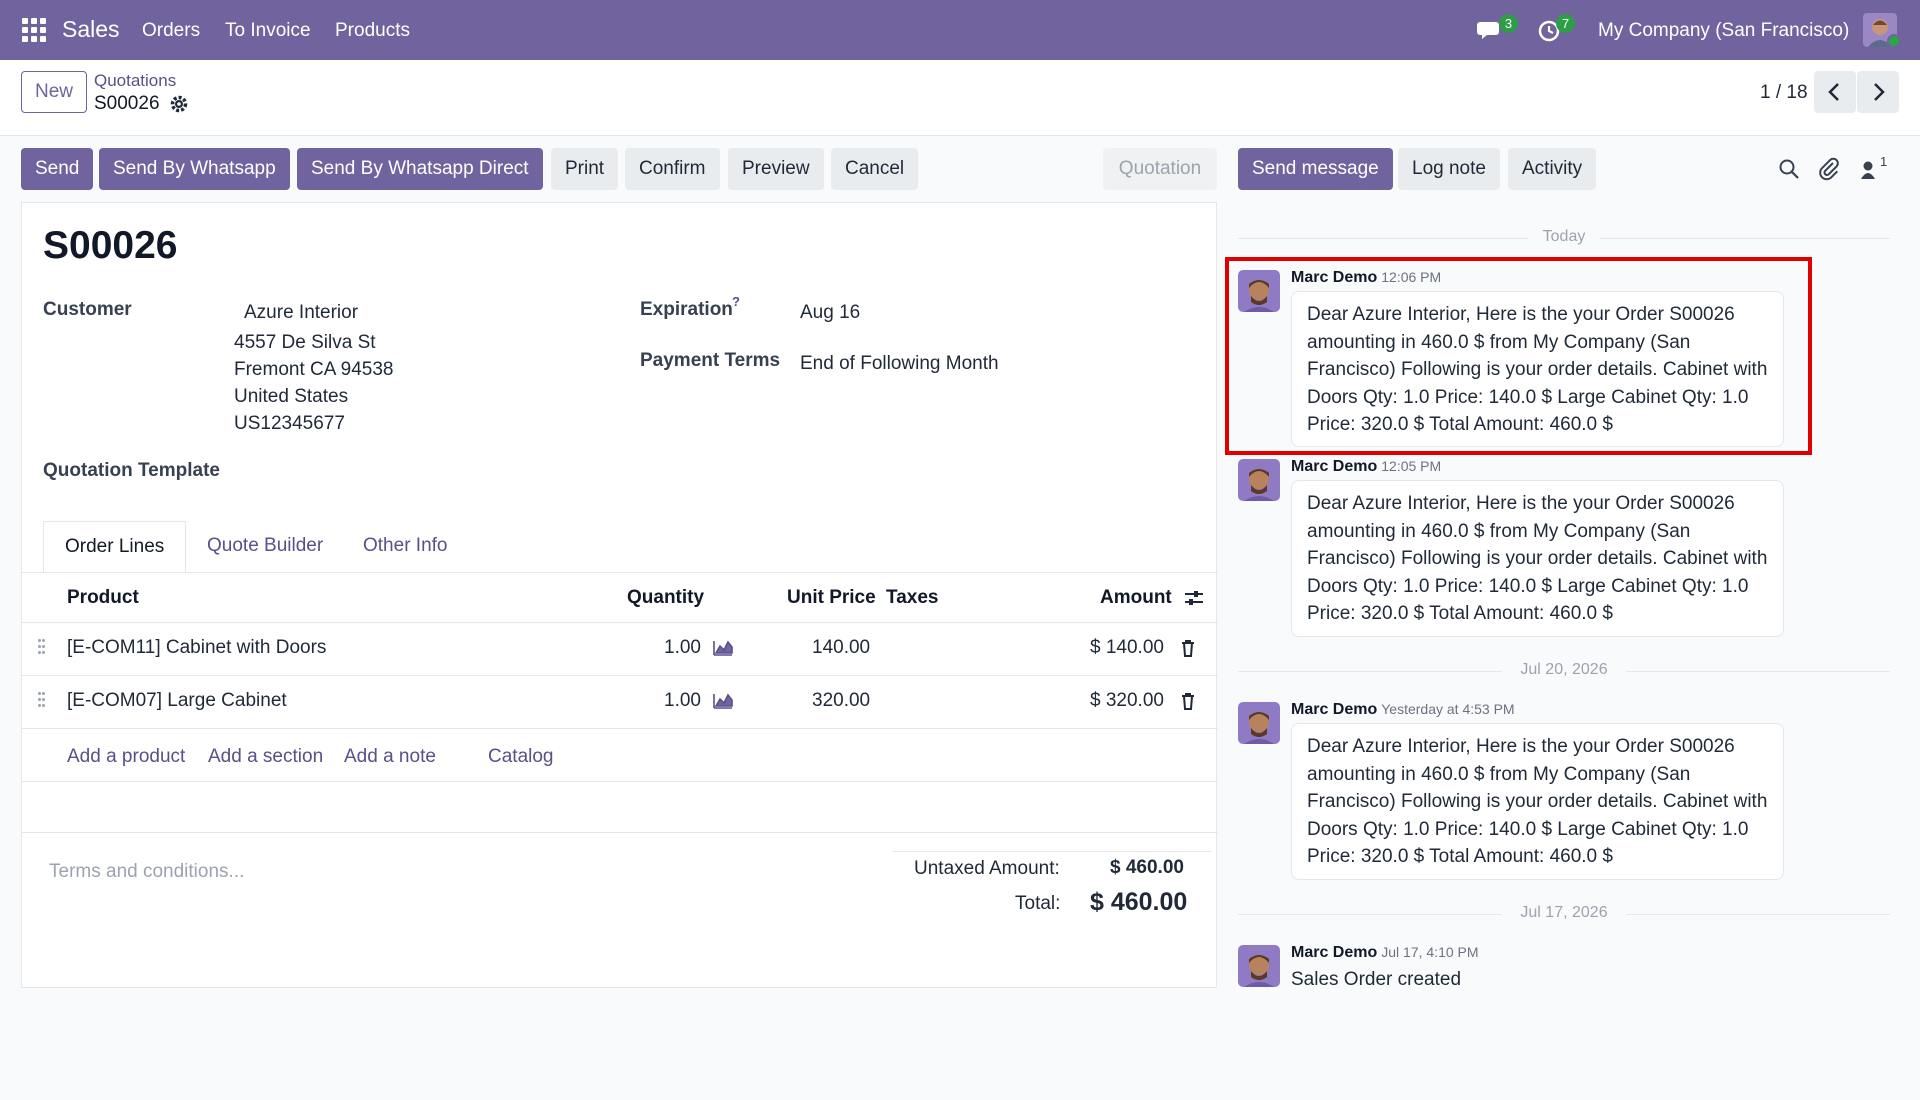 This screenshot has width=1920, height=1100. Describe the element at coordinates (1784, 93) in the screenshot. I see `pager-value: 1 / 18` at that location.